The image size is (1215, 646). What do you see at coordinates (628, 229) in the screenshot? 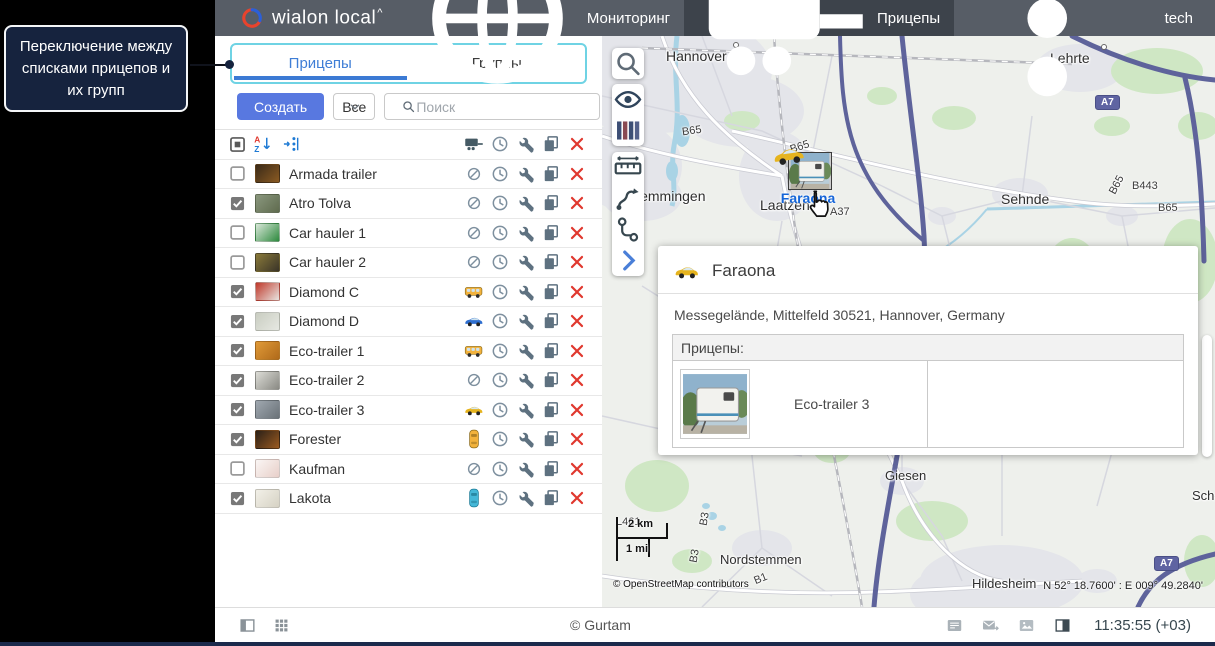
I see `waypoints-icon` at bounding box center [628, 229].